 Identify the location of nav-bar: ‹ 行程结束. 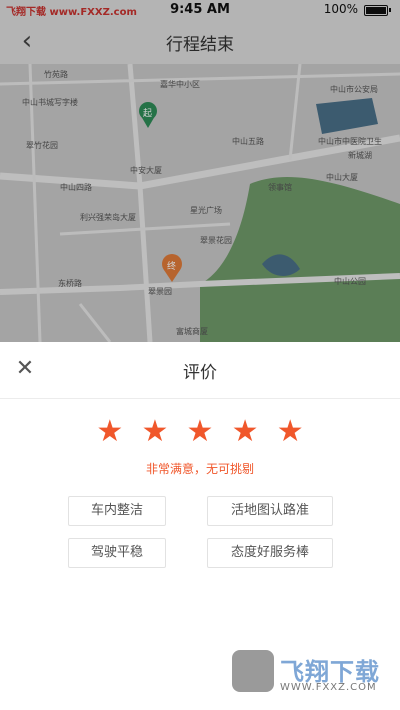
(200, 42).